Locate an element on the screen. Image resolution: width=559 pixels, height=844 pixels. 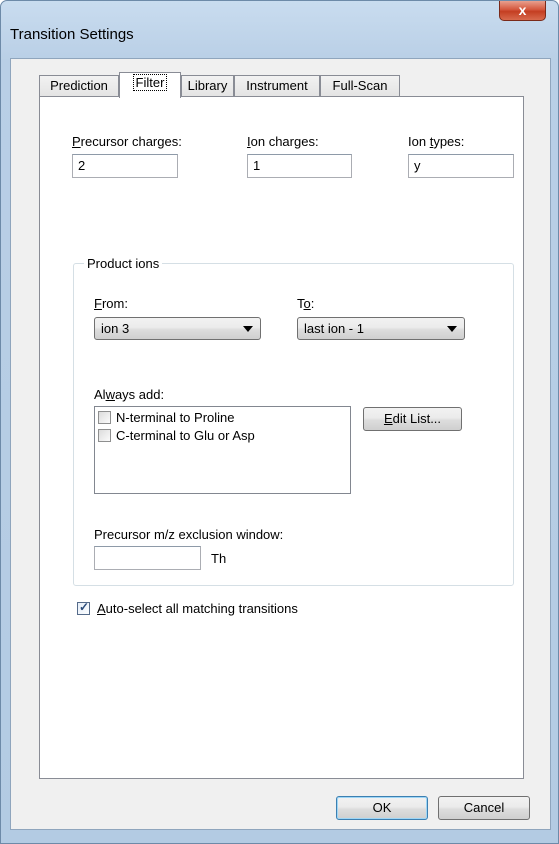
close-icon: x is located at coordinates (522, 10).